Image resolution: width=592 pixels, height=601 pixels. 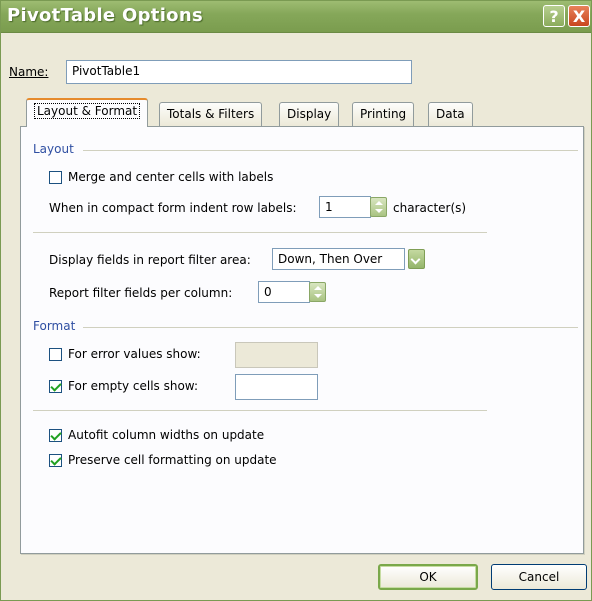 I want to click on merge-cells-option: Merge and center cells with labels, so click(x=161, y=177).